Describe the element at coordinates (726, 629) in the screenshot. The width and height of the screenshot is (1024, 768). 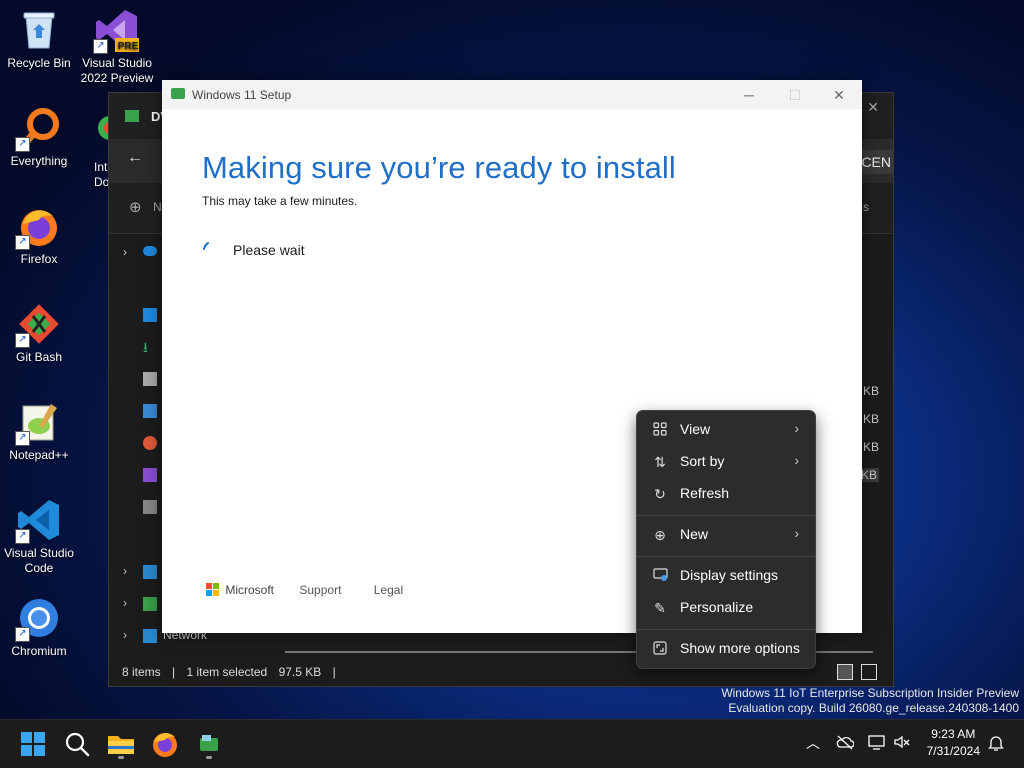
I see `menu-separator` at that location.